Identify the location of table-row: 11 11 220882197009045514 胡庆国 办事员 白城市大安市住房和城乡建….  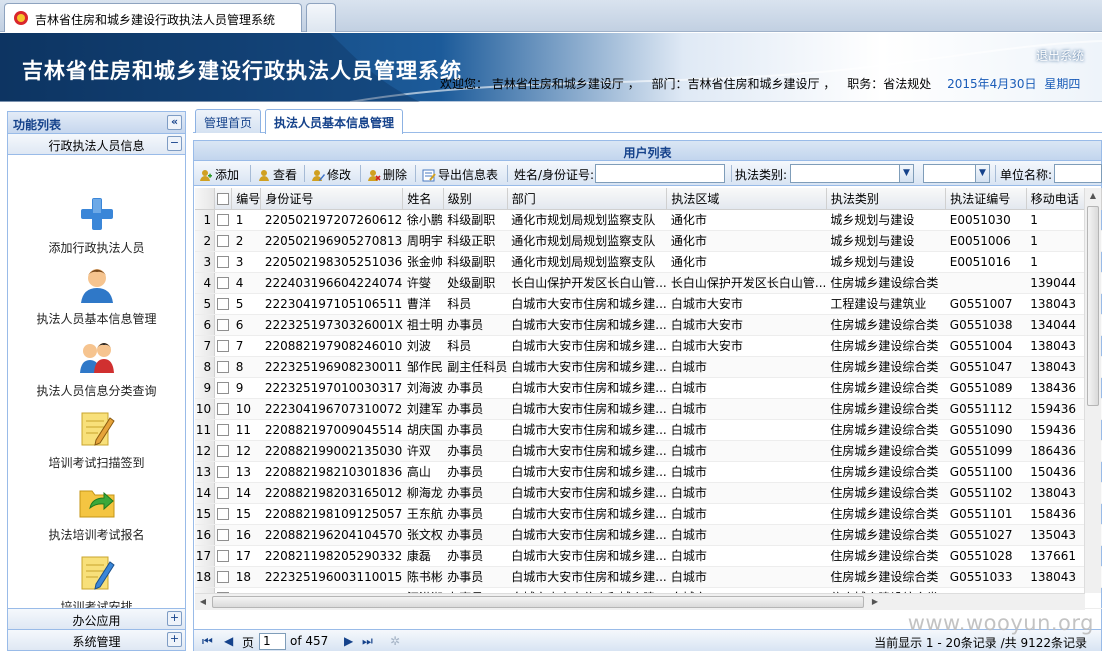
(648, 430).